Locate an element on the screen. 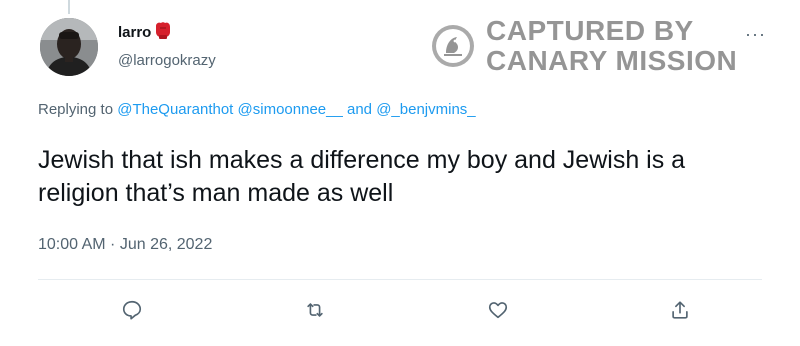  retweet-icon is located at coordinates (315, 310).